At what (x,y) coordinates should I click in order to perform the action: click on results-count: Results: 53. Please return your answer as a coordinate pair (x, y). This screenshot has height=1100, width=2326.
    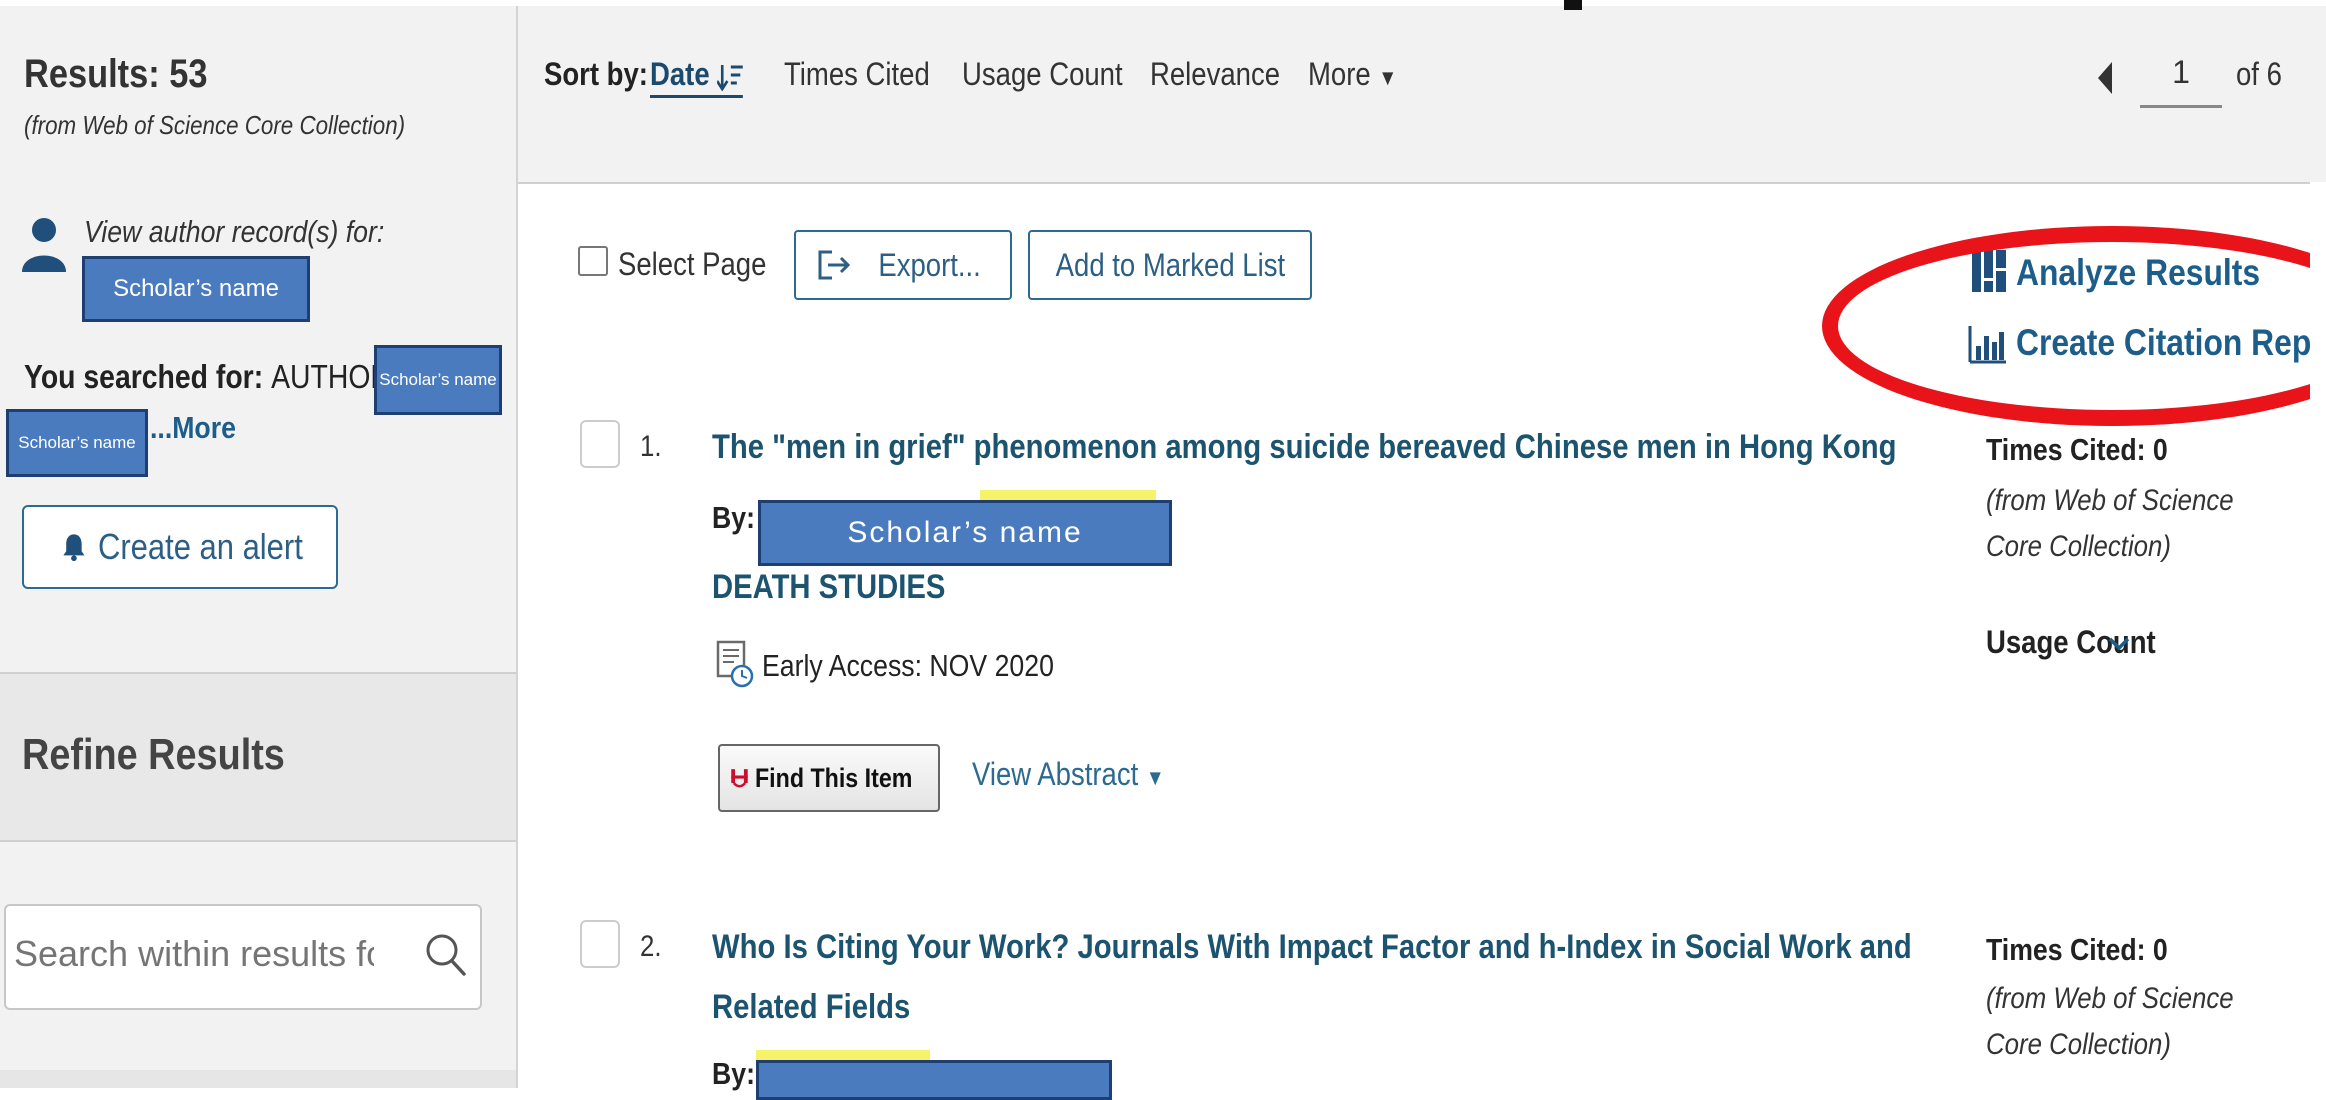
    Looking at the image, I should click on (116, 74).